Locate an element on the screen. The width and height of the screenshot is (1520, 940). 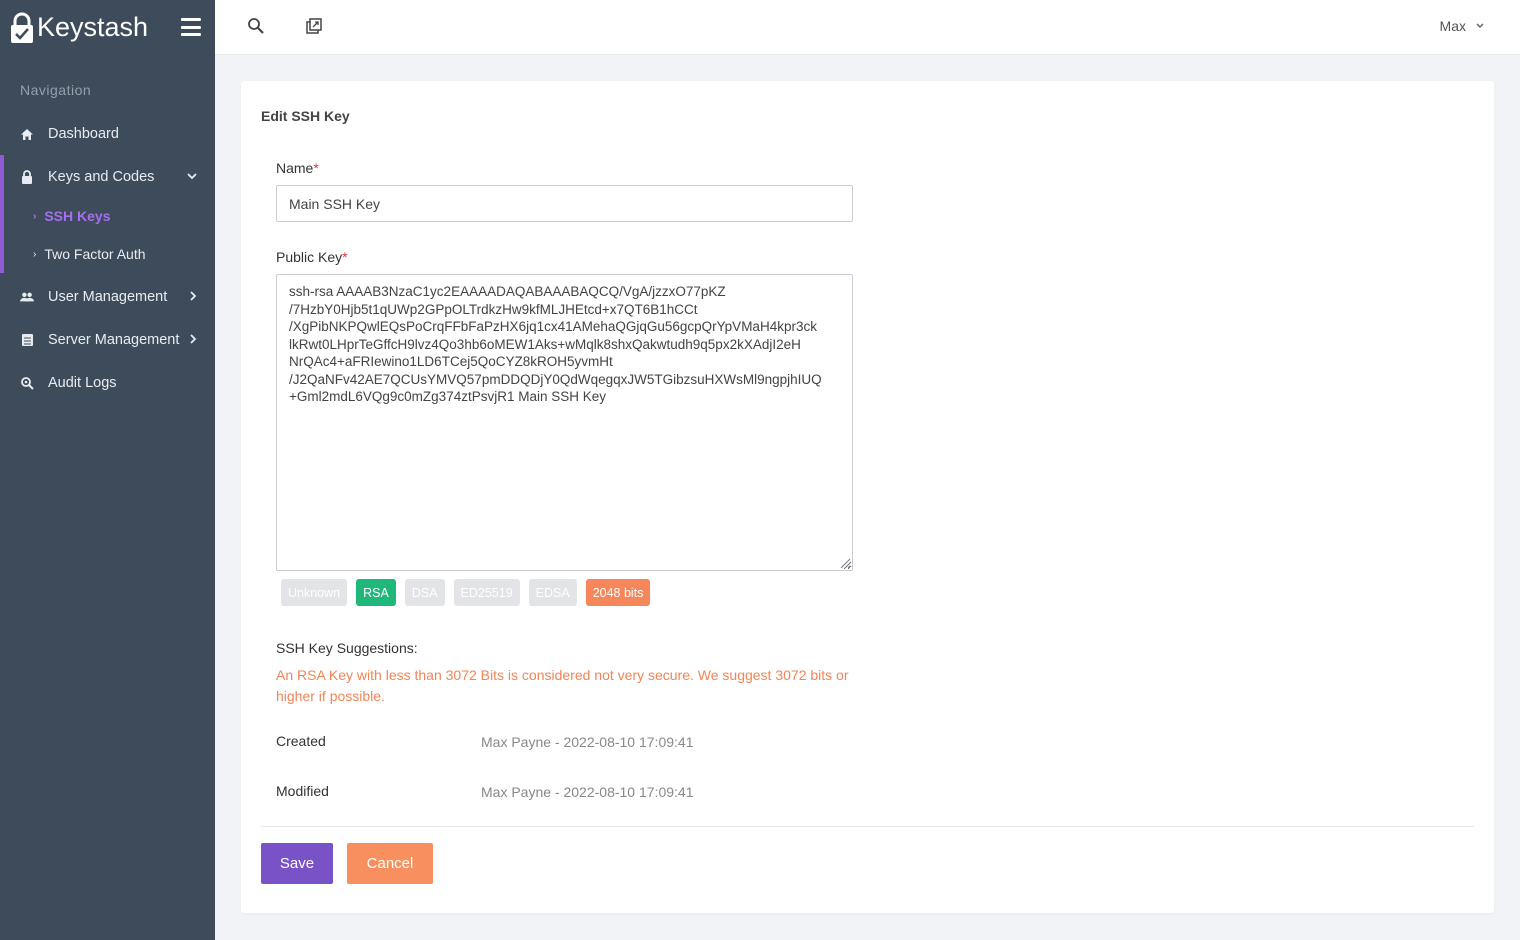
search-zoom-icon is located at coordinates (27, 383).